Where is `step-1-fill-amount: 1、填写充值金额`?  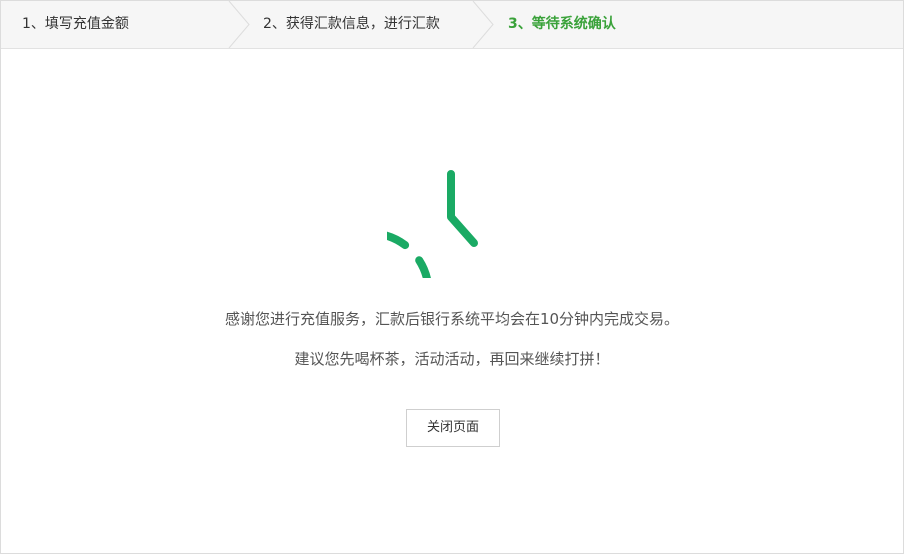 step-1-fill-amount: 1、填写充值金额 is located at coordinates (75, 24).